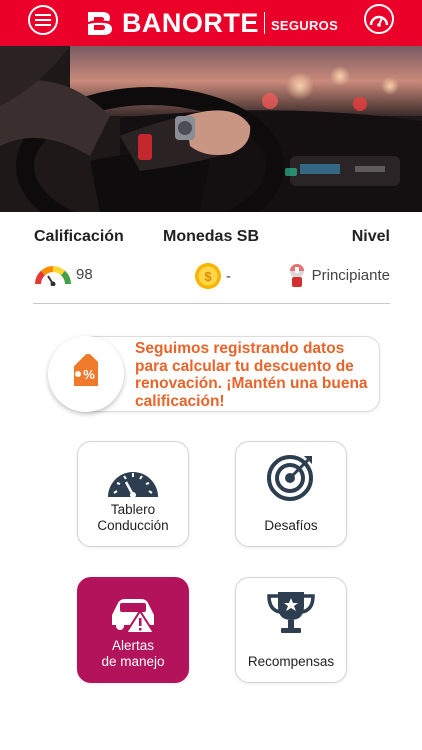 This screenshot has width=422, height=750. What do you see at coordinates (79, 236) in the screenshot?
I see `rating-label: Calificación` at bounding box center [79, 236].